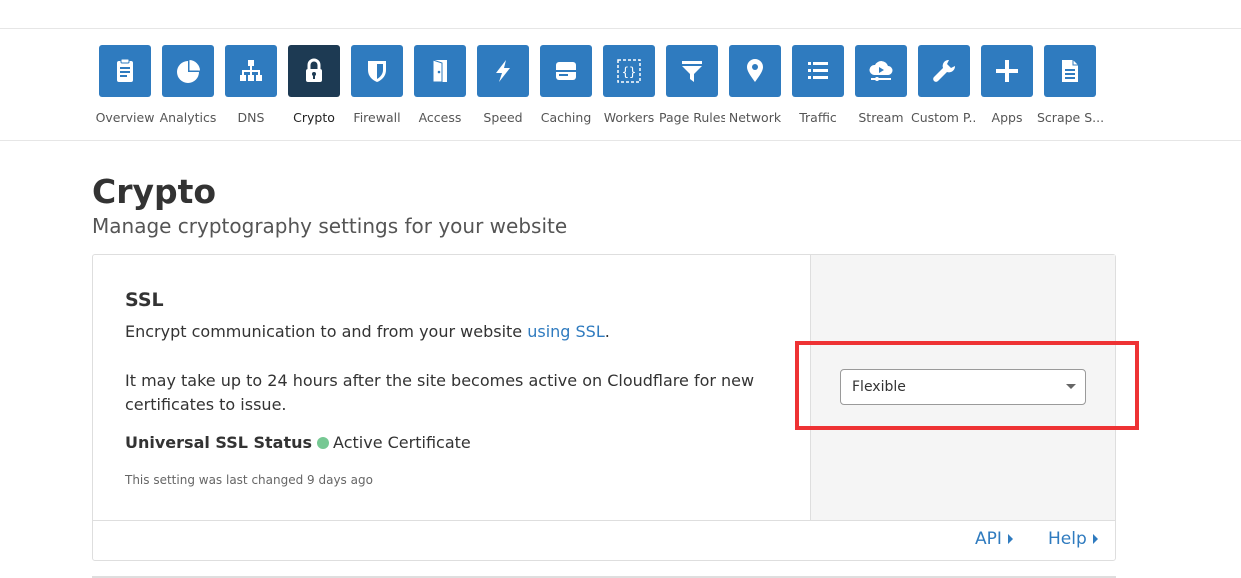  I want to click on dns-tile, so click(251, 71).